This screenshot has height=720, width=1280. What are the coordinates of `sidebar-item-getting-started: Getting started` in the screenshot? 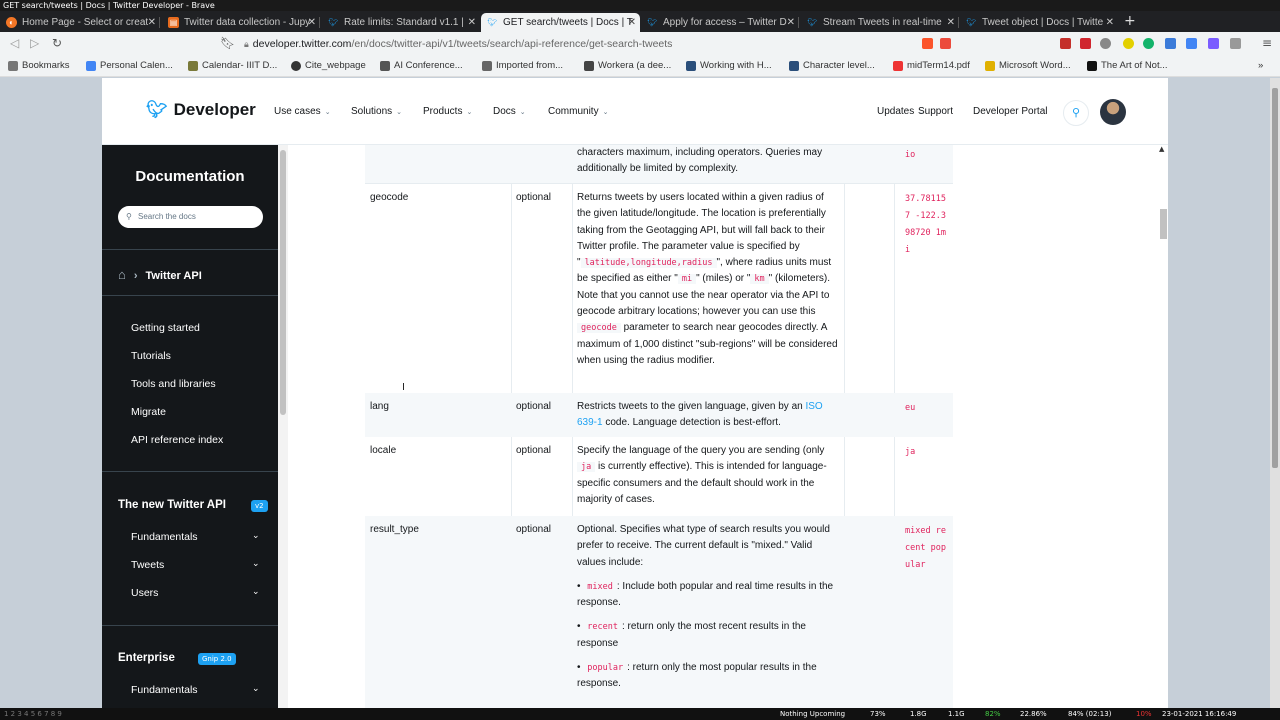 It's located at (165, 328).